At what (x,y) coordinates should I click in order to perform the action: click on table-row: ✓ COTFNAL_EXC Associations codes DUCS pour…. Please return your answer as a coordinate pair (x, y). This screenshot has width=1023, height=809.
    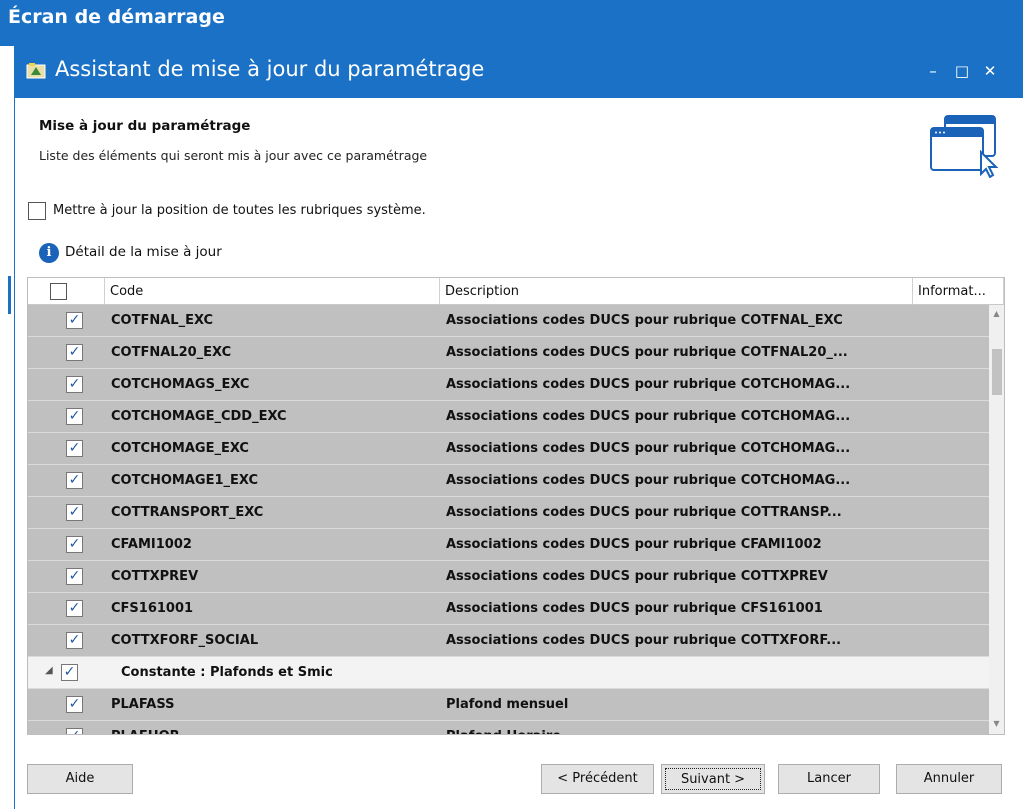
    Looking at the image, I should click on (508, 321).